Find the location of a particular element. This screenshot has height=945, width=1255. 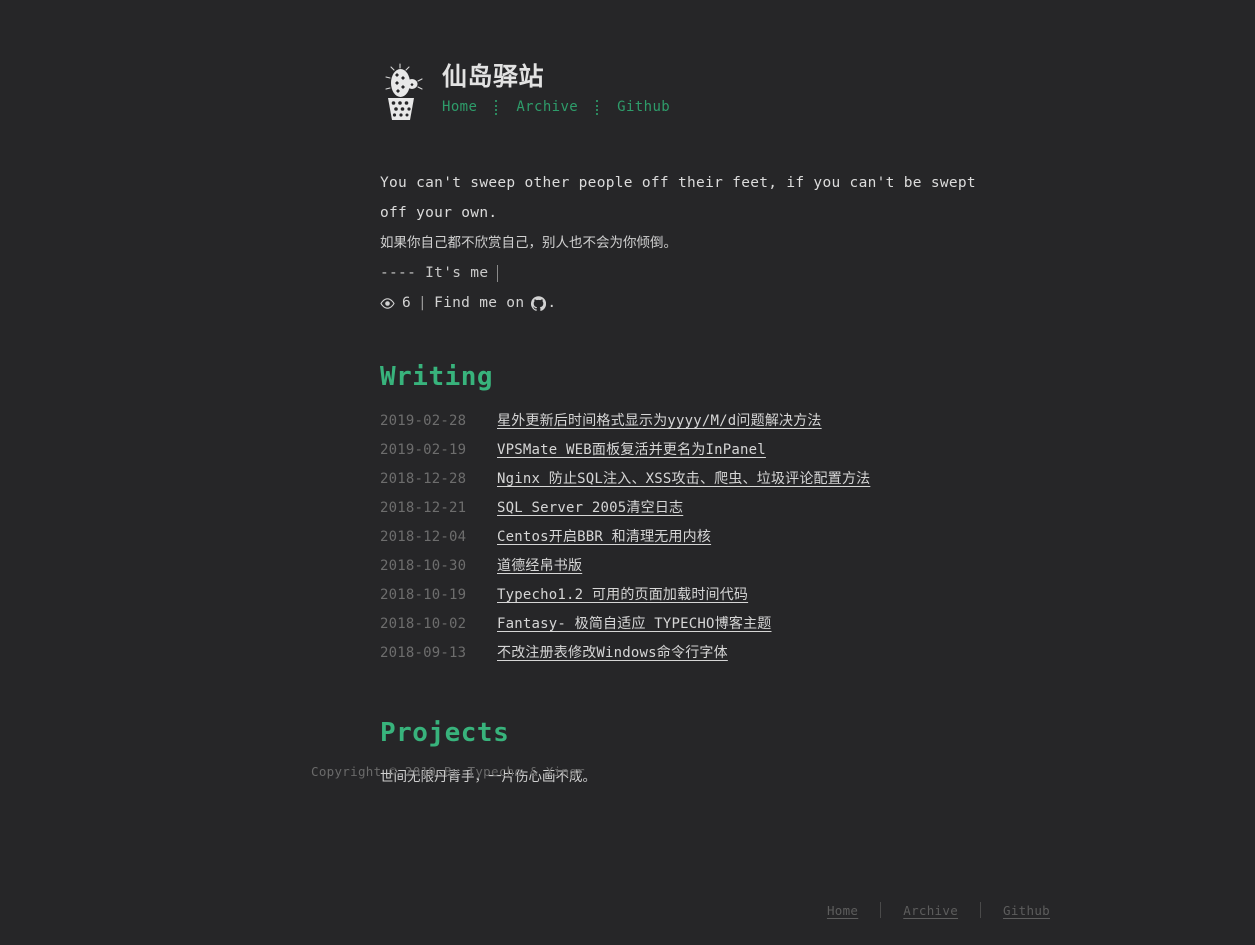

footer-link-github: Github is located at coordinates (1026, 910).